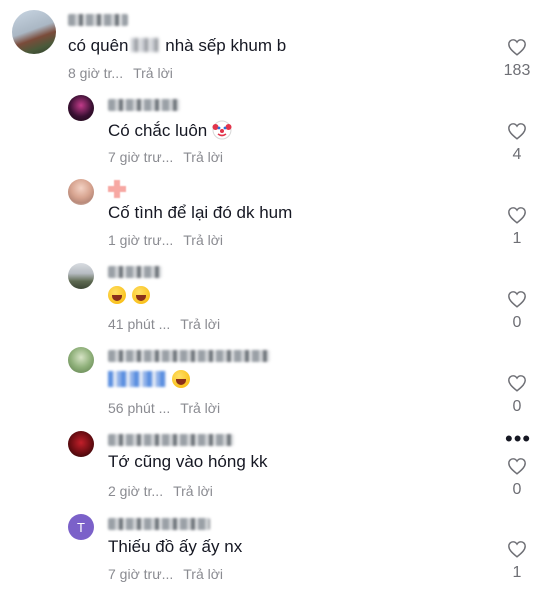 Image resolution: width=550 pixels, height=591 pixels. I want to click on clown-face-icon, so click(222, 130).